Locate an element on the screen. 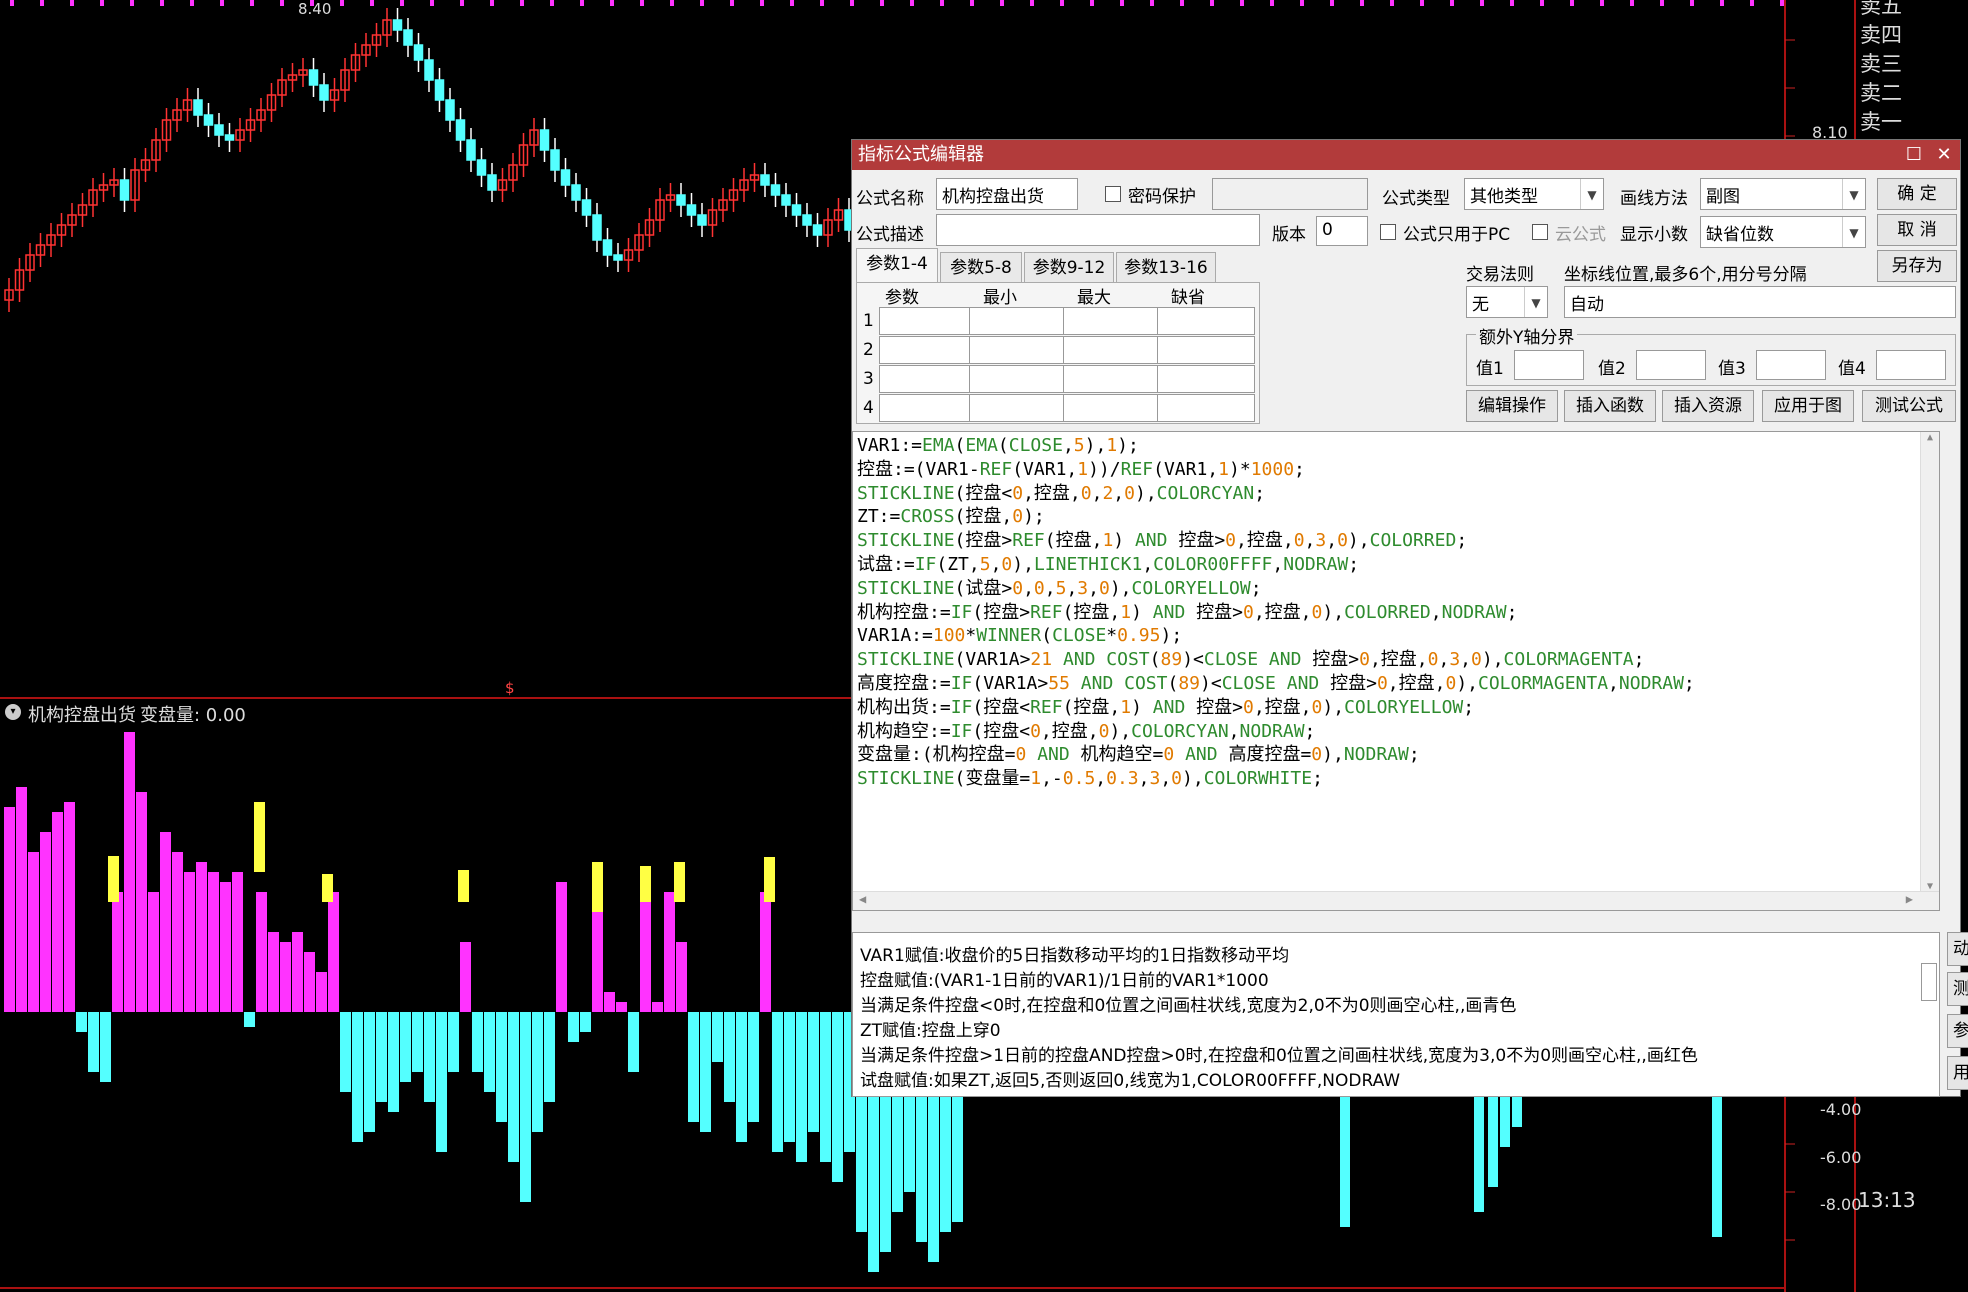  formula-type-select: 其他类型 ▼ is located at coordinates (1534, 194).